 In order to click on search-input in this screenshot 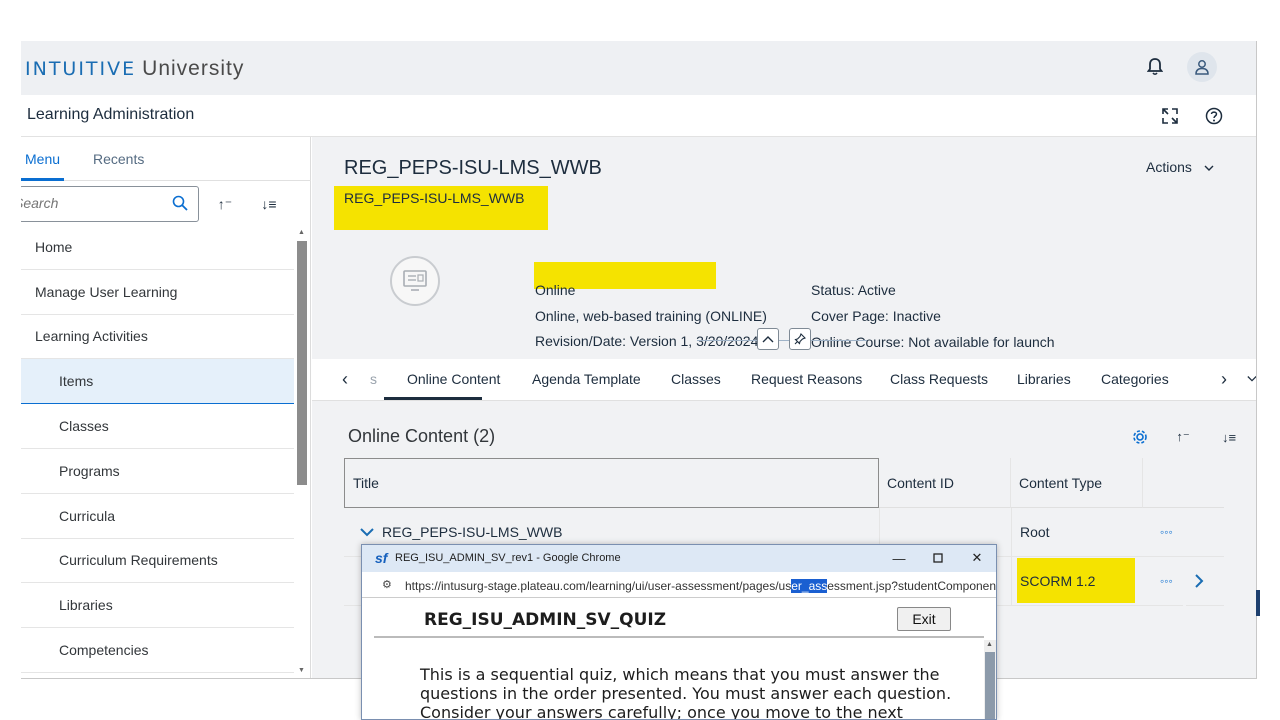, I will do `click(87, 203)`.